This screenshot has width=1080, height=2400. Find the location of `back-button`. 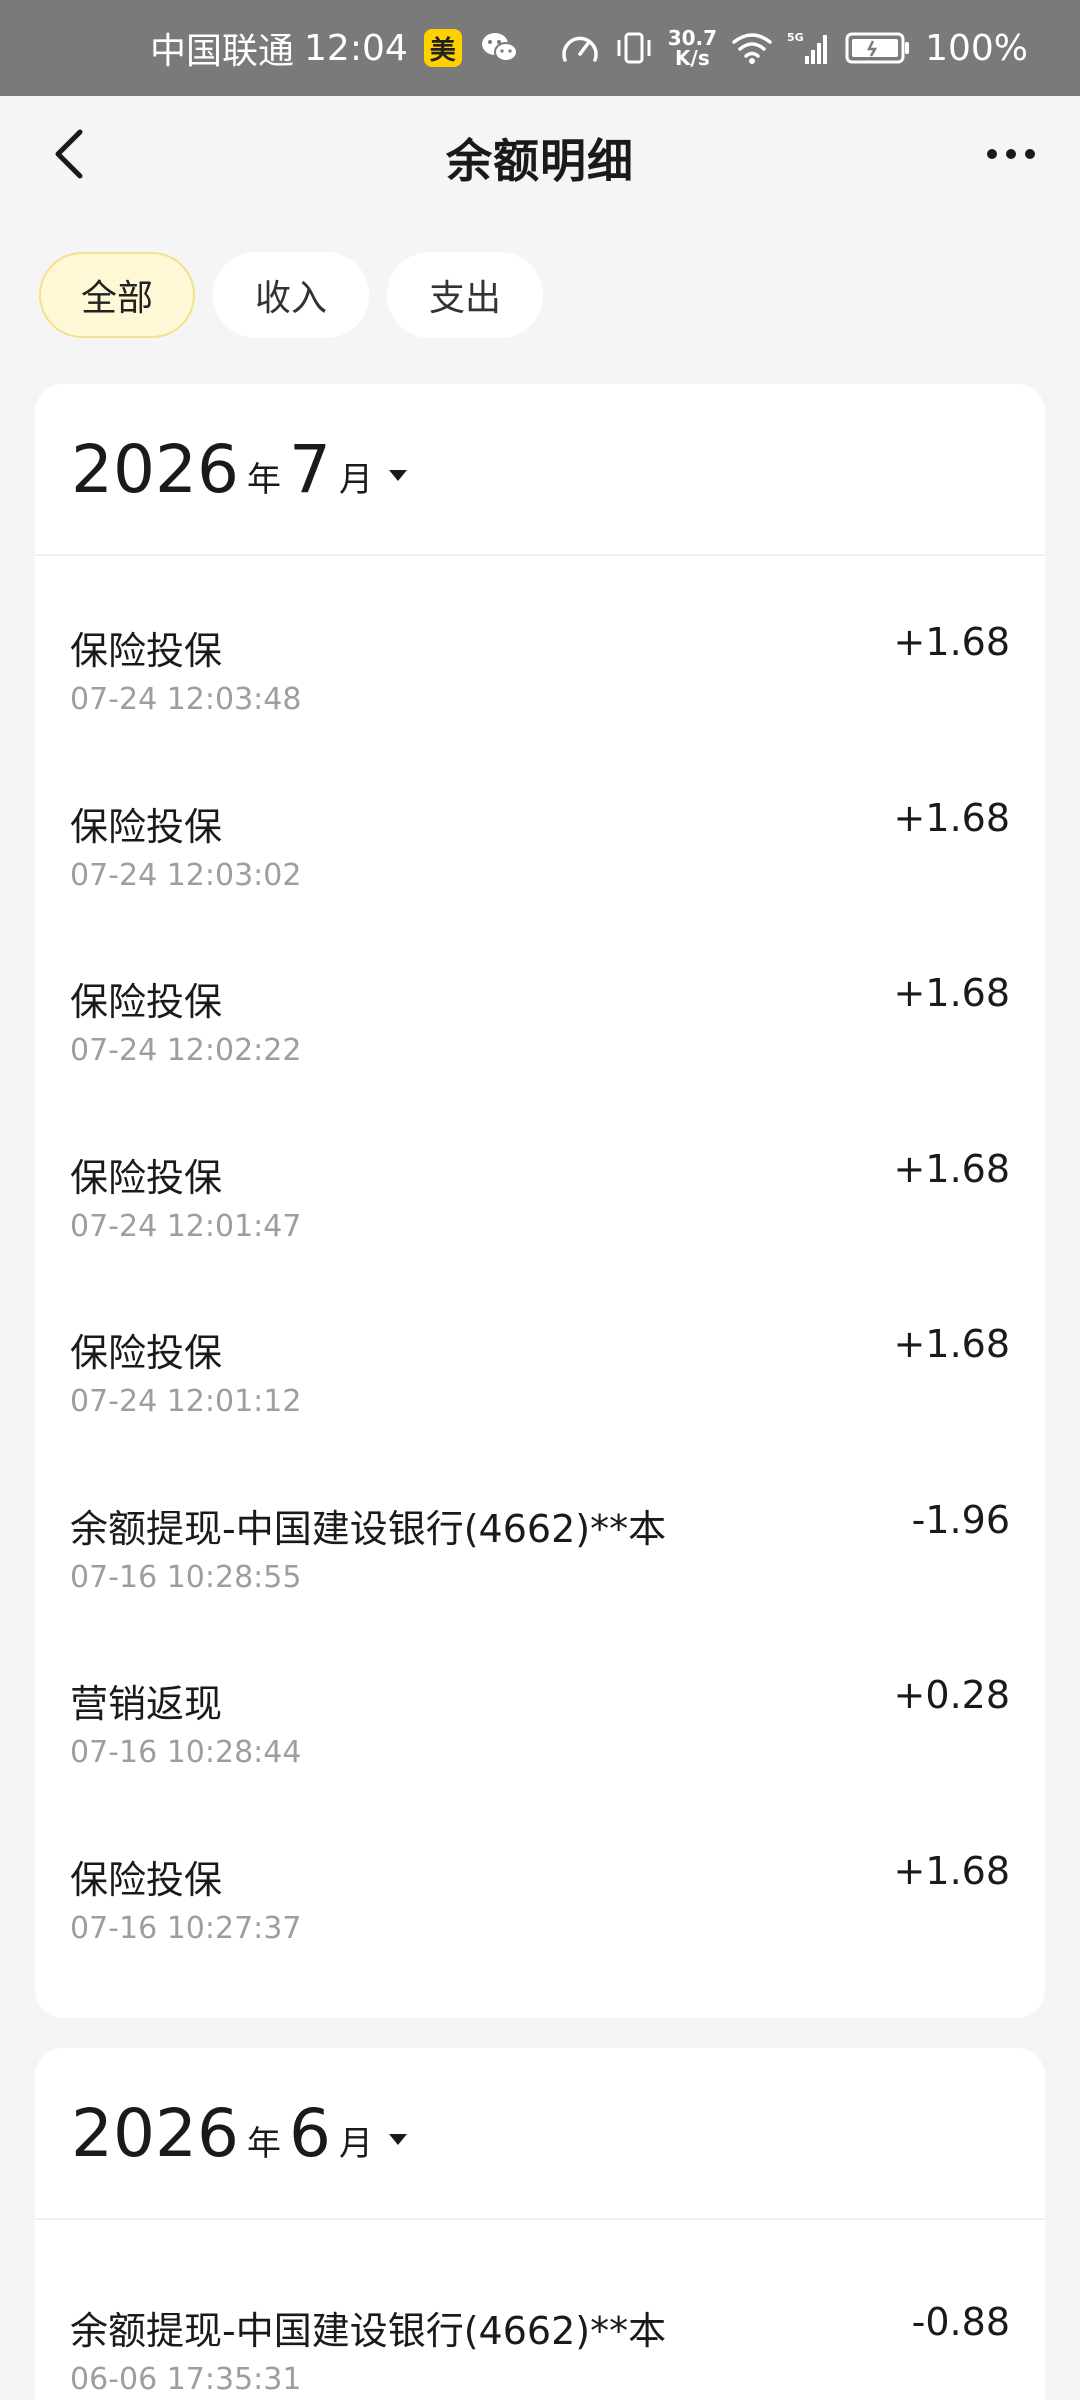

back-button is located at coordinates (70, 154).